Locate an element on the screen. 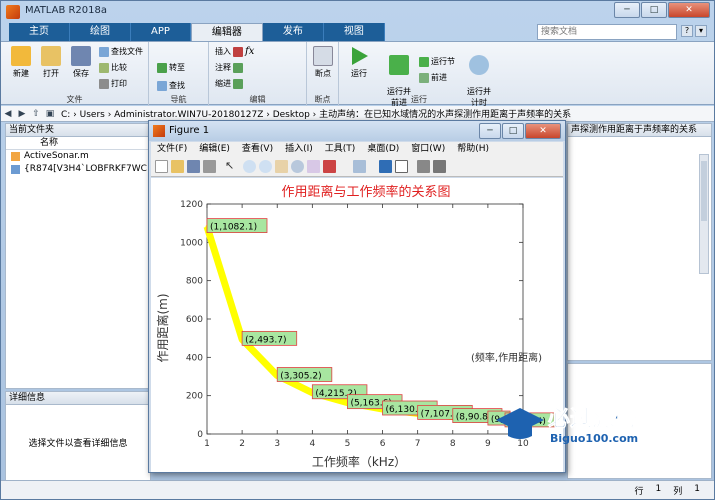 This screenshot has width=715, height=500. menu-window: 窗口(W) is located at coordinates (428, 149).